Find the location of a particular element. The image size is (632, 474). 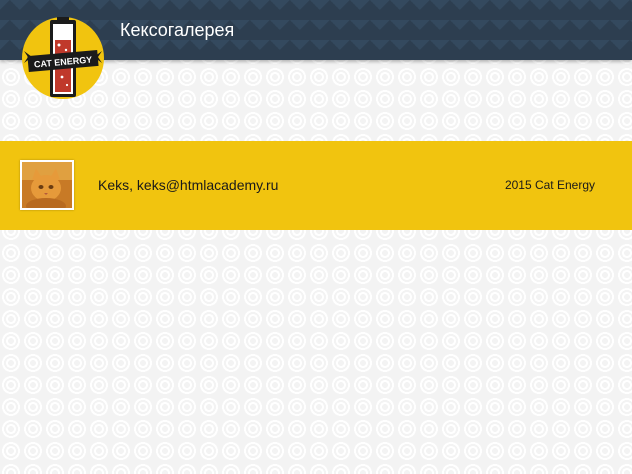

author-contact: Keks, keks@htmlacademy.ru is located at coordinates (188, 185).